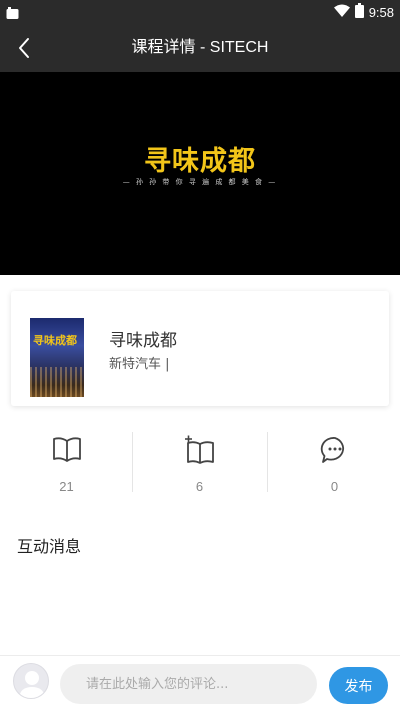  Describe the element at coordinates (199, 486) in the screenshot. I see `stat-favorites-count: 6` at that location.